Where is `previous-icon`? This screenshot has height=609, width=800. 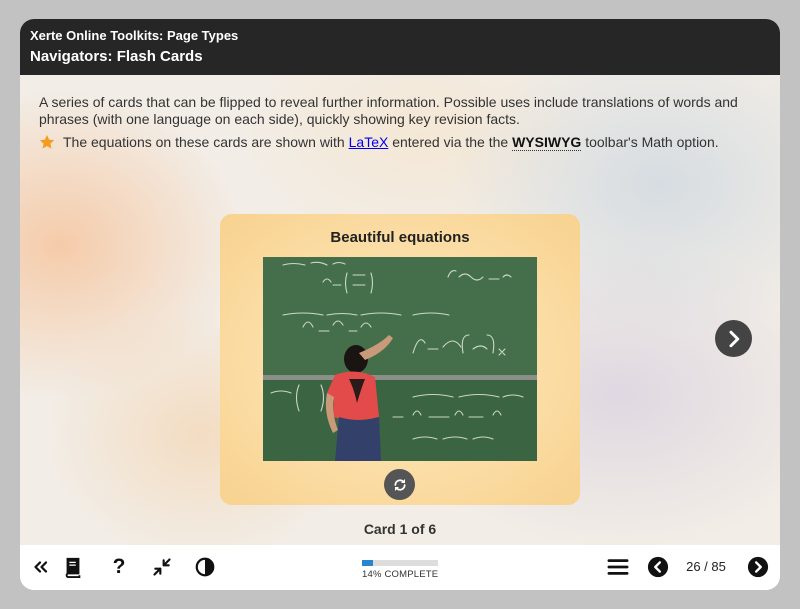
previous-icon is located at coordinates (658, 567).